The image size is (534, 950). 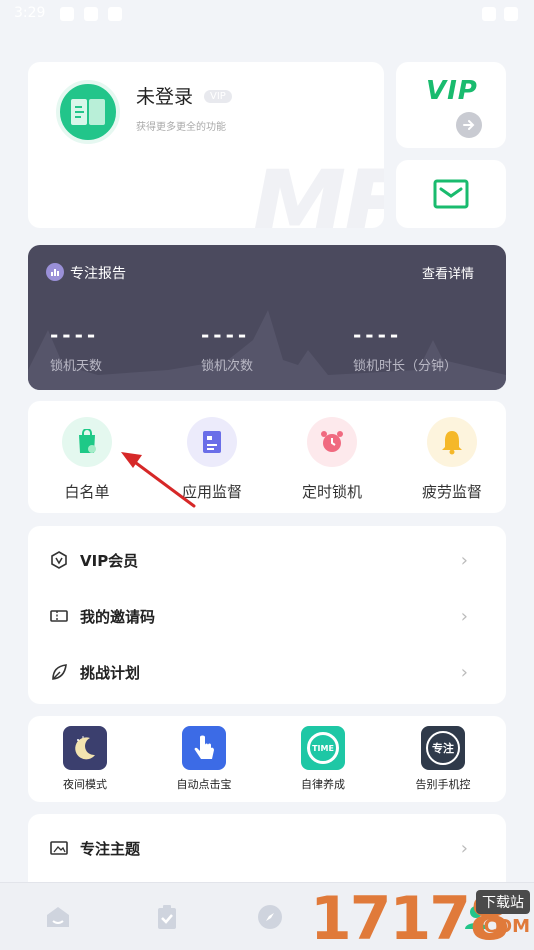 What do you see at coordinates (405, 348) in the screenshot?
I see `stat-lock-duration: ---- 锁机时长（分钟）` at bounding box center [405, 348].